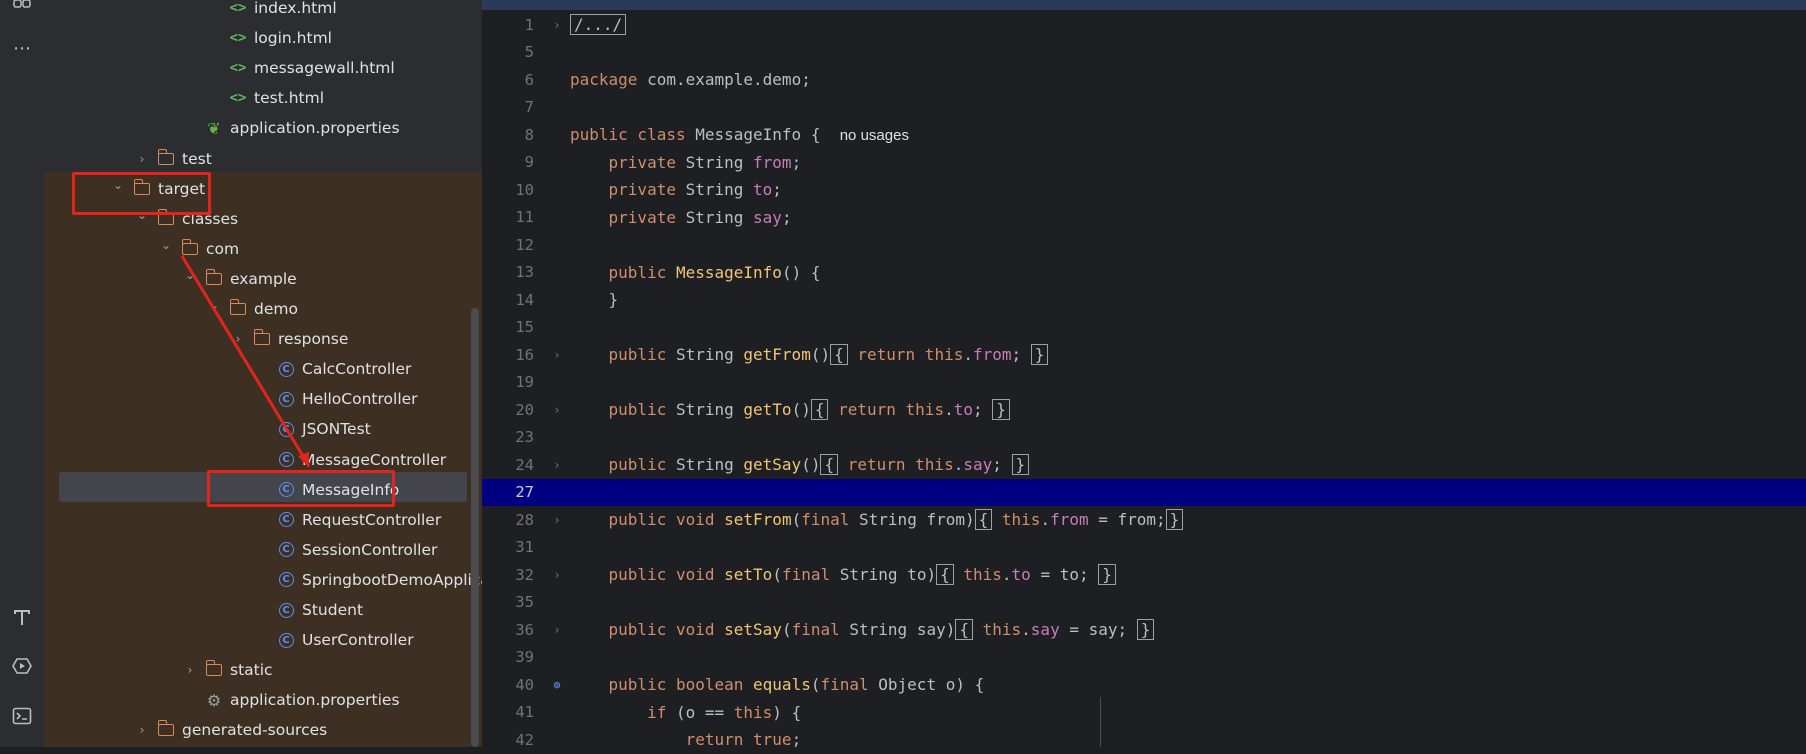  Describe the element at coordinates (529, 107) in the screenshot. I see `line-number: 7` at that location.